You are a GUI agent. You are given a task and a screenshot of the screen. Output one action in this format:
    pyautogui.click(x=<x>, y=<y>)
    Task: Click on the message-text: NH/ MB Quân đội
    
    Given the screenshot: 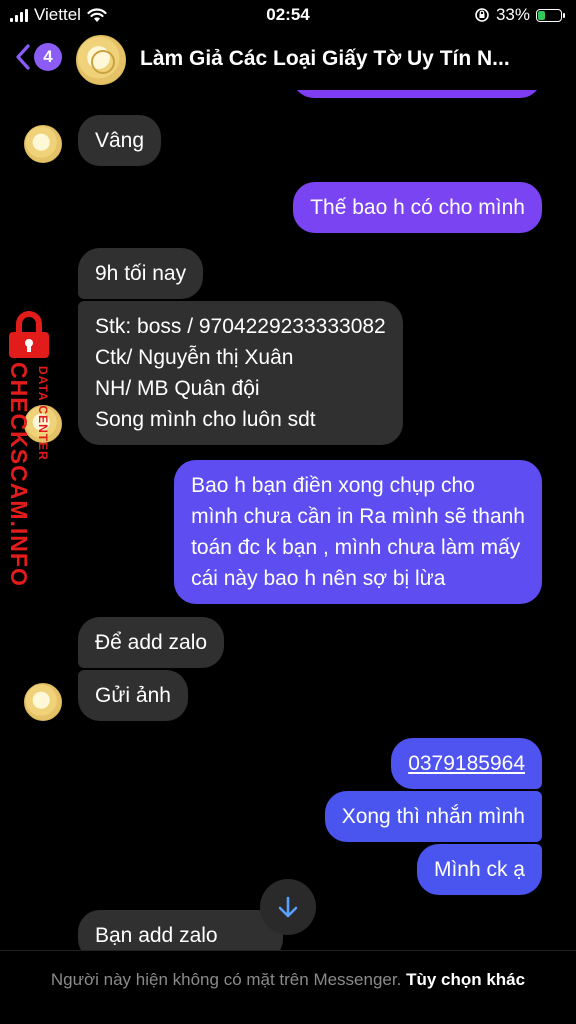 What is the action you would take?
    pyautogui.click(x=177, y=388)
    